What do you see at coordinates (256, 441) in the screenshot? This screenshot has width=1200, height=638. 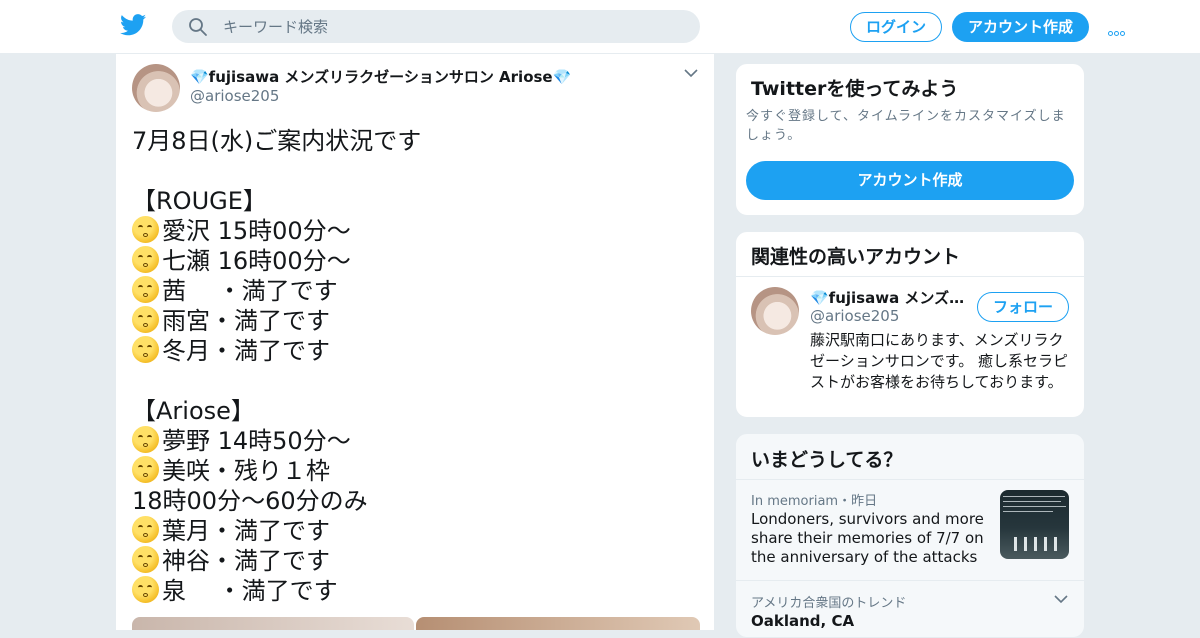 I see `tweet-line-text: 夢野 14時50分～` at bounding box center [256, 441].